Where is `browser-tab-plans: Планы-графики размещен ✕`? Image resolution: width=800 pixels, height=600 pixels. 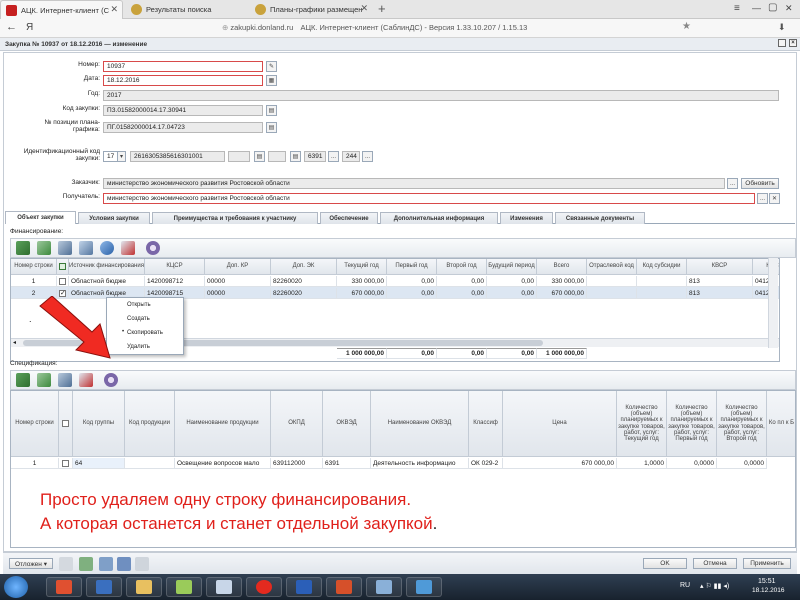
browser-tab-plans: Планы-графики размещен ✕ is located at coordinates (311, 9).